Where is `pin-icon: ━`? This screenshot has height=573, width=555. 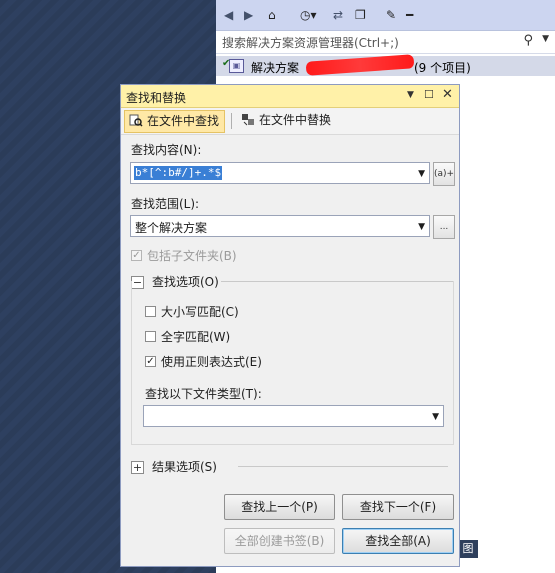 pin-icon: ━ is located at coordinates (409, 15).